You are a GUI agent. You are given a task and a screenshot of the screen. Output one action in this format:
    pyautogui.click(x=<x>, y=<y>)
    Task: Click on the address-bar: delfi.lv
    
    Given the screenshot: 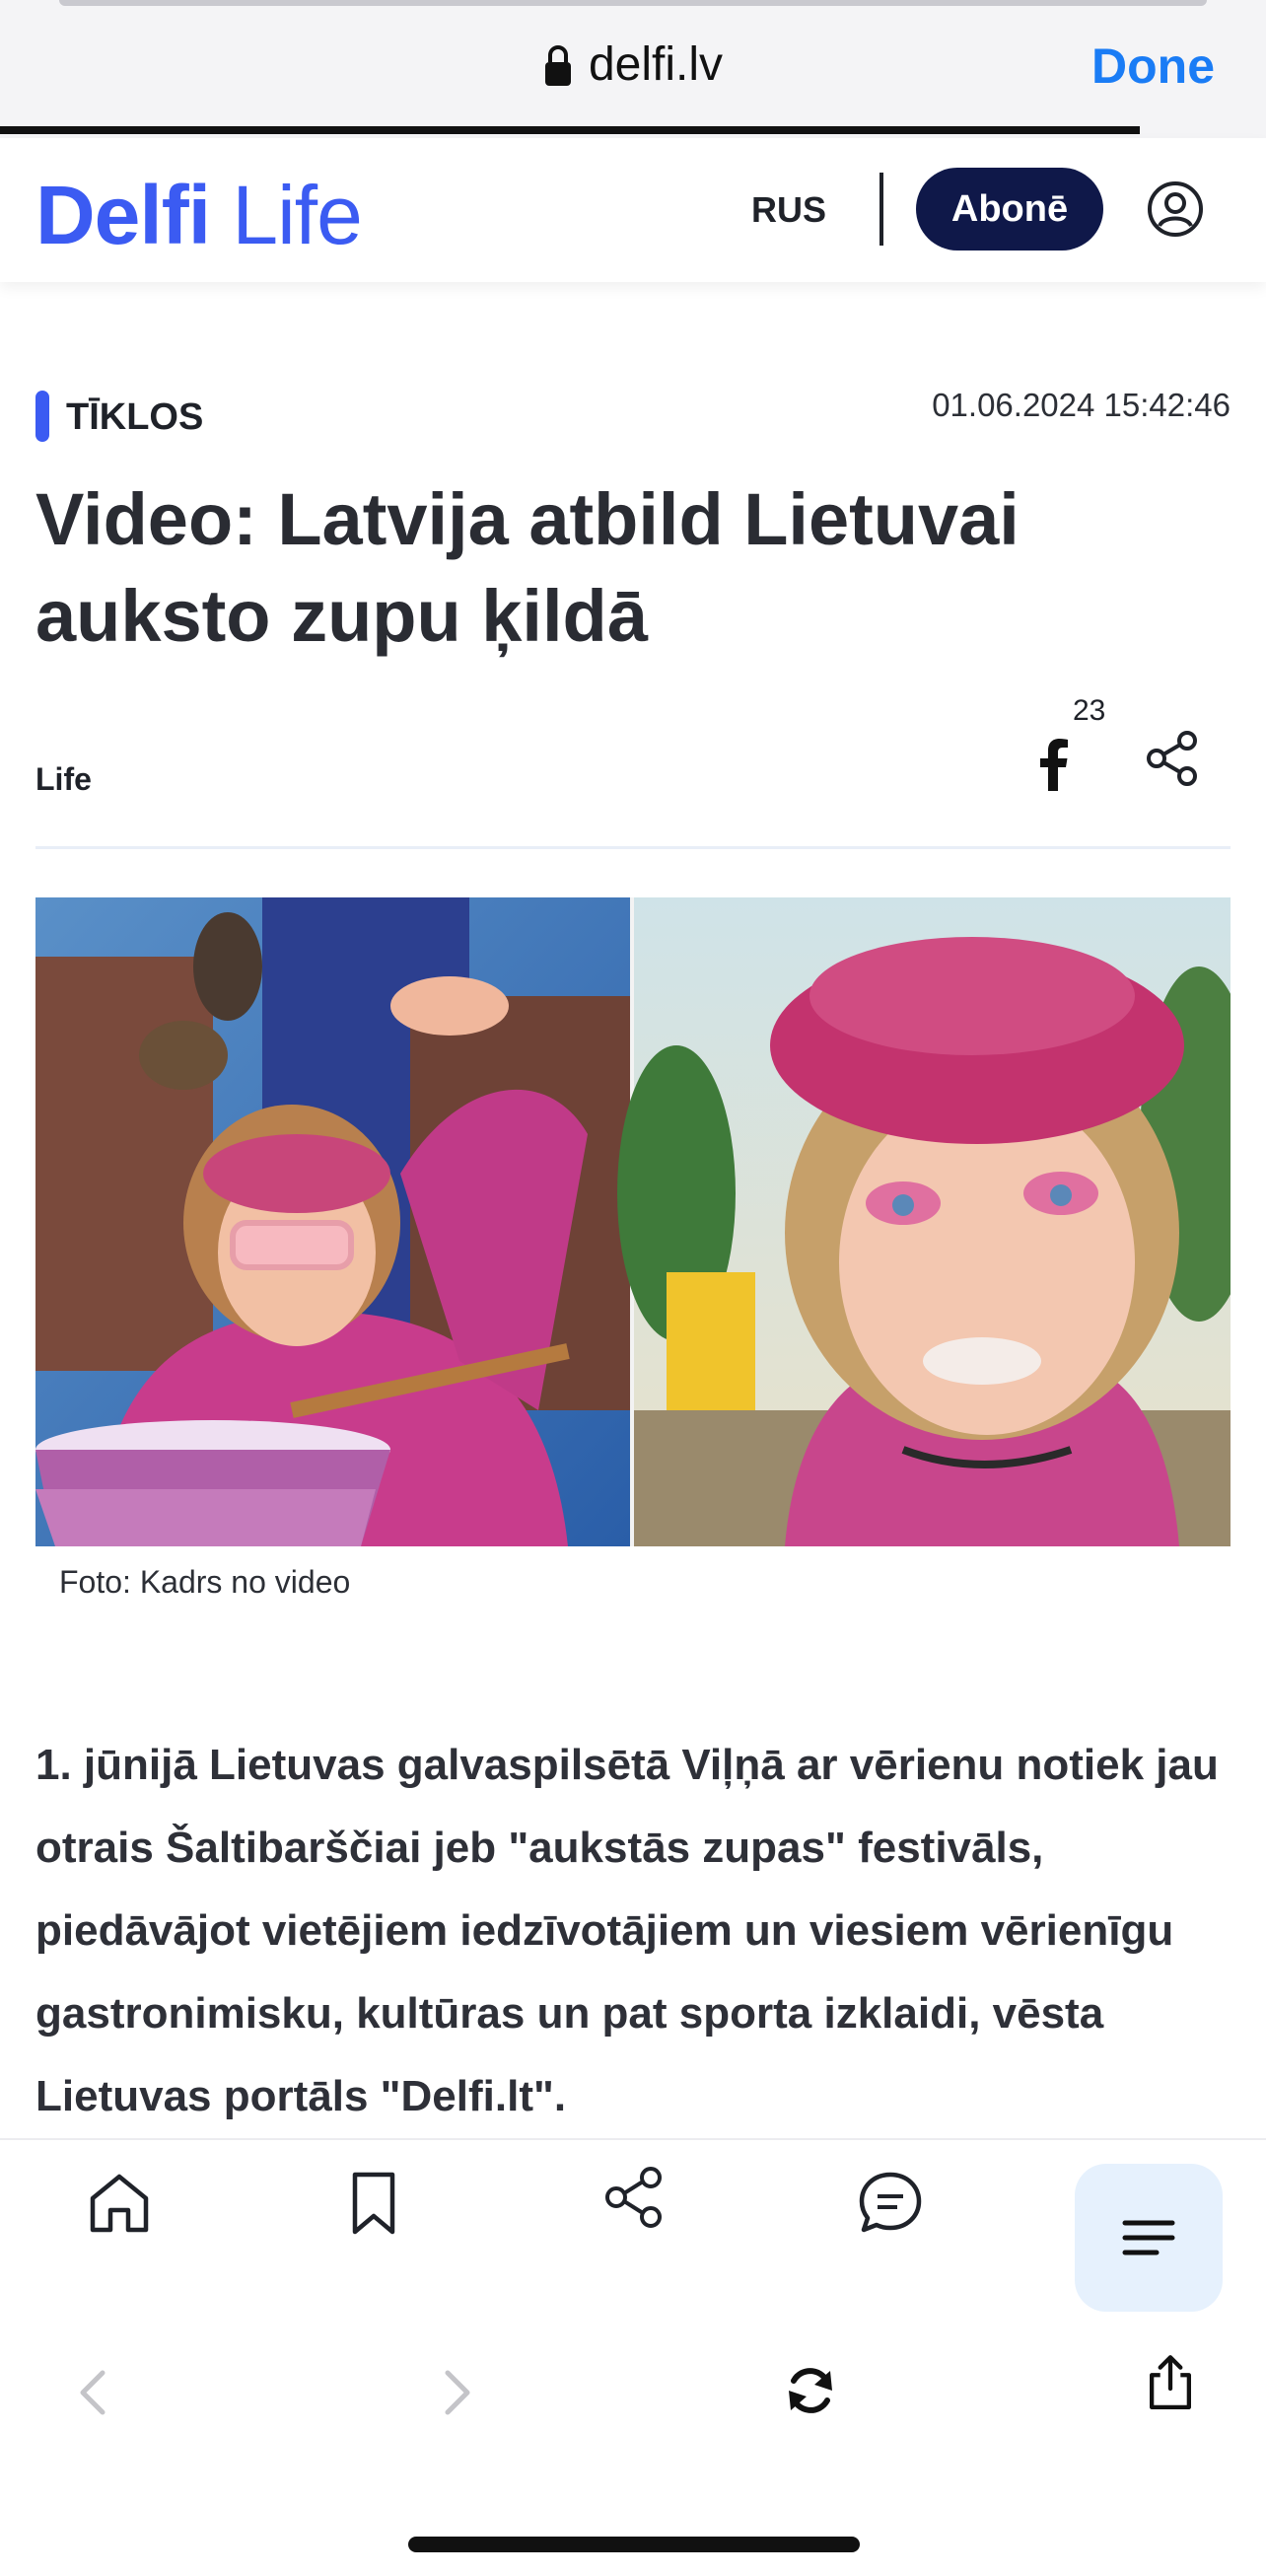 What is the action you would take?
    pyautogui.click(x=633, y=64)
    